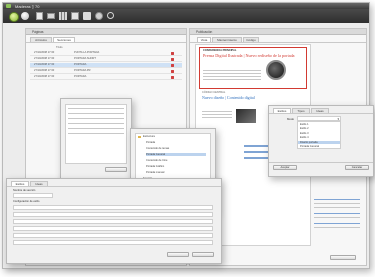  I want to click on list-header: Título, so click(106, 47).